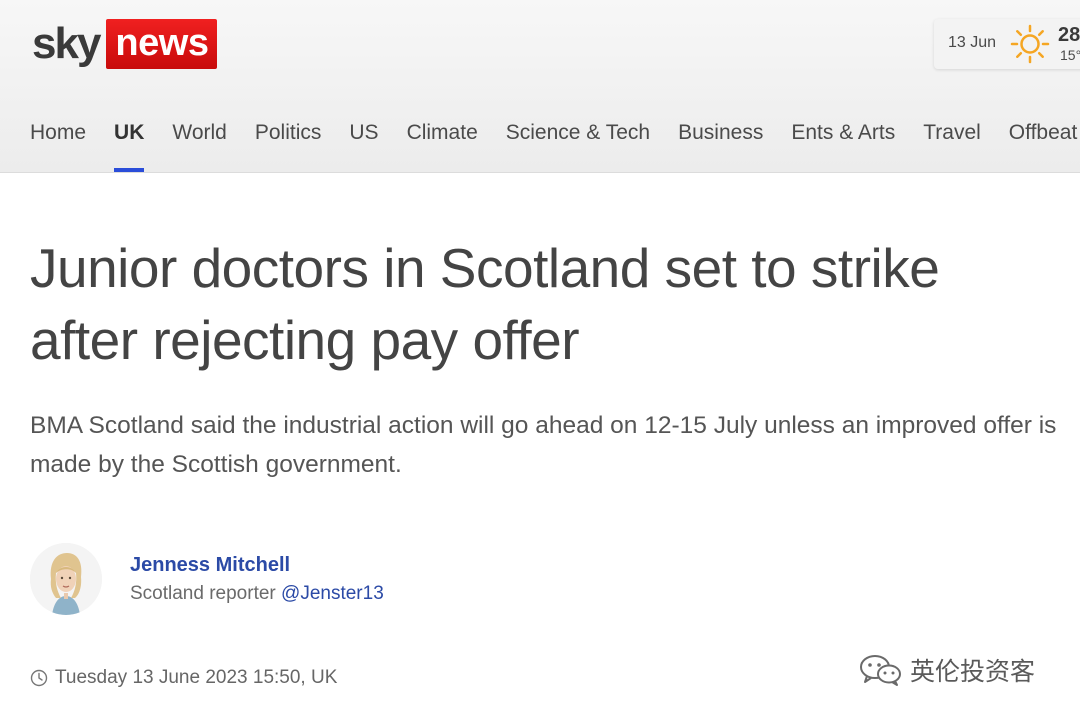  What do you see at coordinates (332, 593) in the screenshot?
I see `author-twitter-handle: @Jenster13` at bounding box center [332, 593].